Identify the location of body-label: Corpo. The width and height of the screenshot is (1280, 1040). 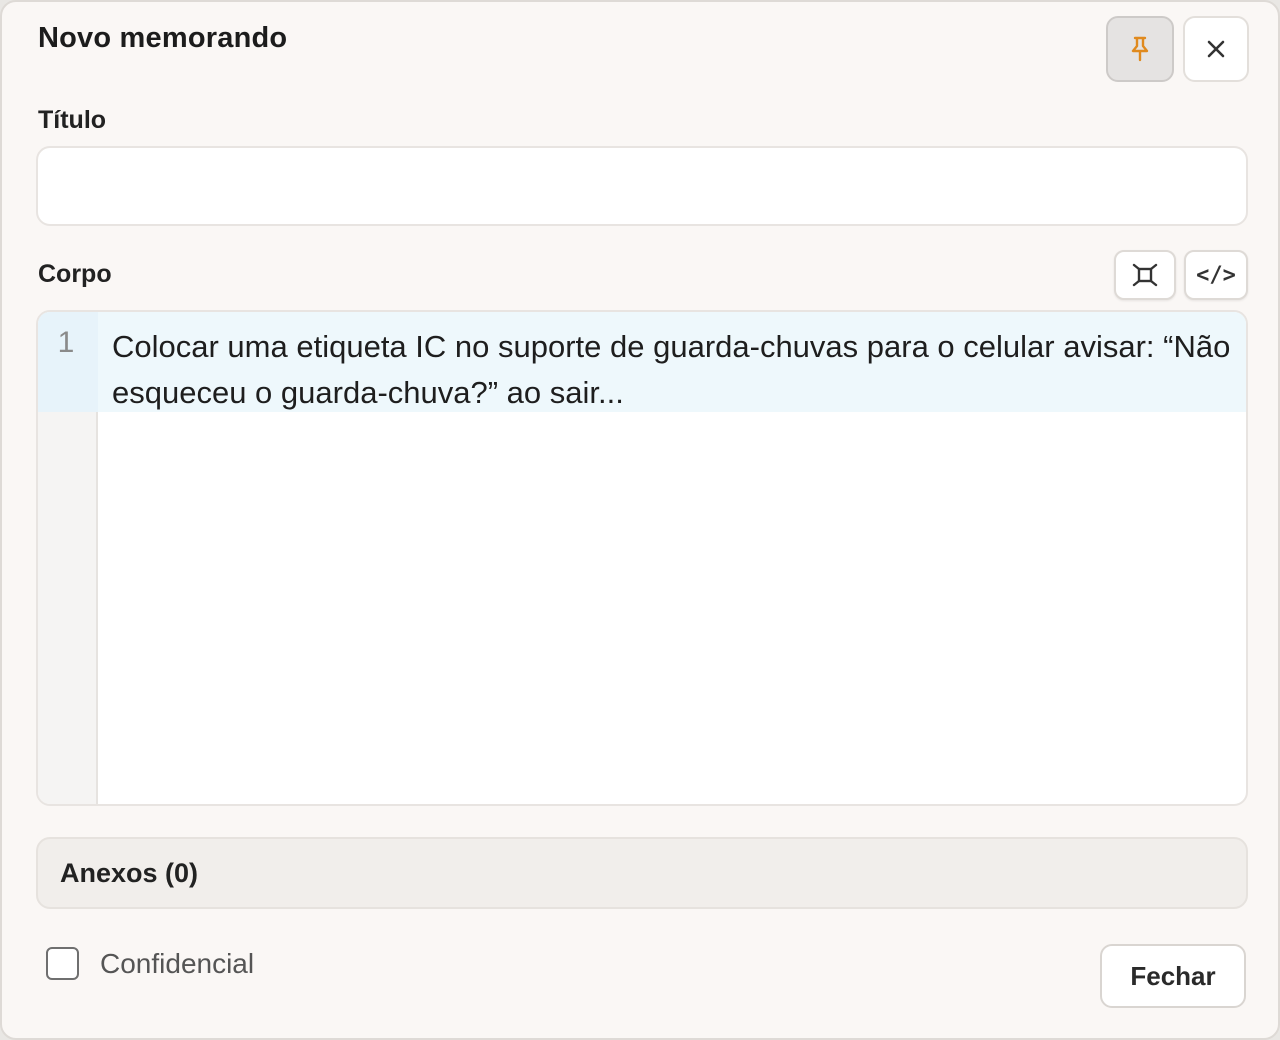
(75, 274).